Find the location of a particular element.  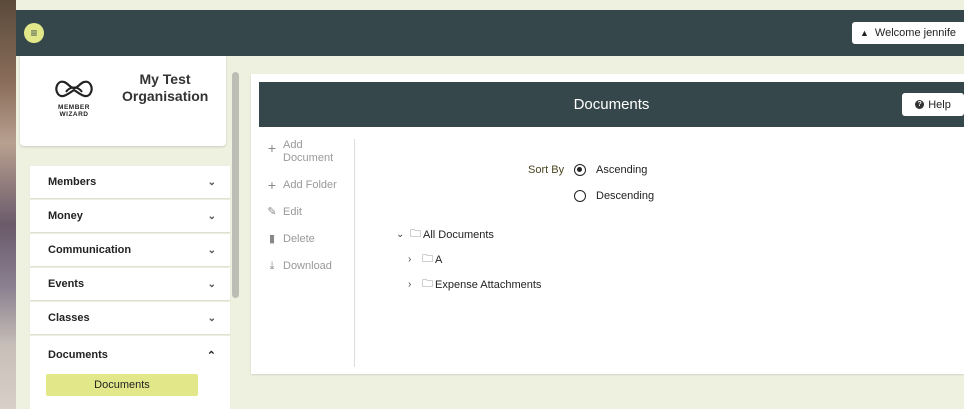

sidebar-item-label: Documents is located at coordinates (78, 355).